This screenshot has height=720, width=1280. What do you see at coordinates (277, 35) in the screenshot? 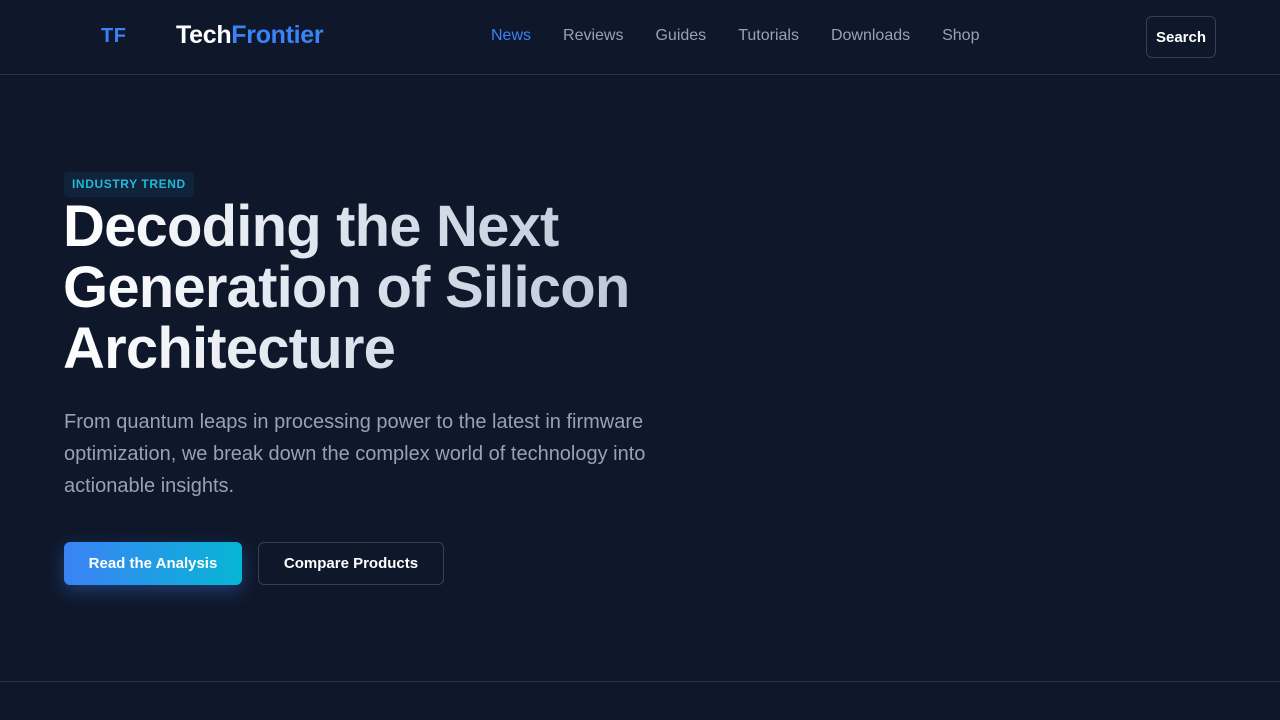
I see `logo-text-part2: Frontier` at bounding box center [277, 35].